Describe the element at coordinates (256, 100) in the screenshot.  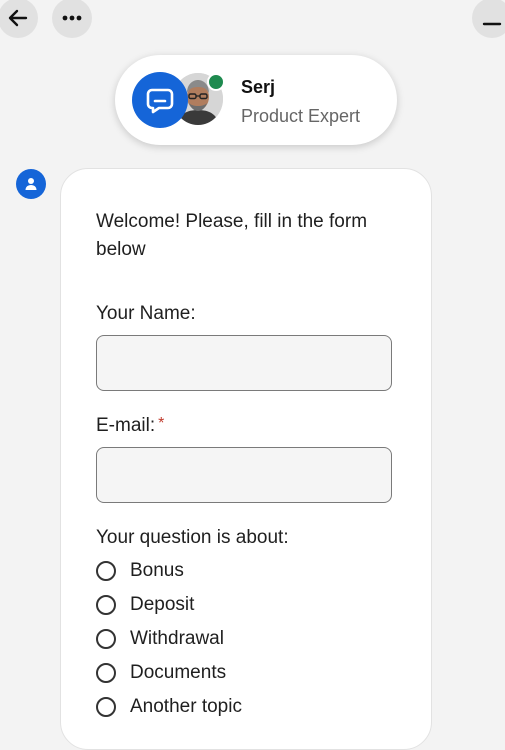
I see `agent-card: Serj Product Expert` at that location.